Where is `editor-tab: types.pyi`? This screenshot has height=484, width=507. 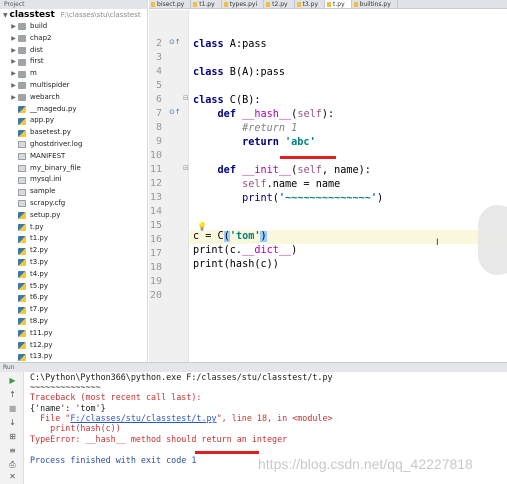 editor-tab: types.pyi is located at coordinates (243, 4).